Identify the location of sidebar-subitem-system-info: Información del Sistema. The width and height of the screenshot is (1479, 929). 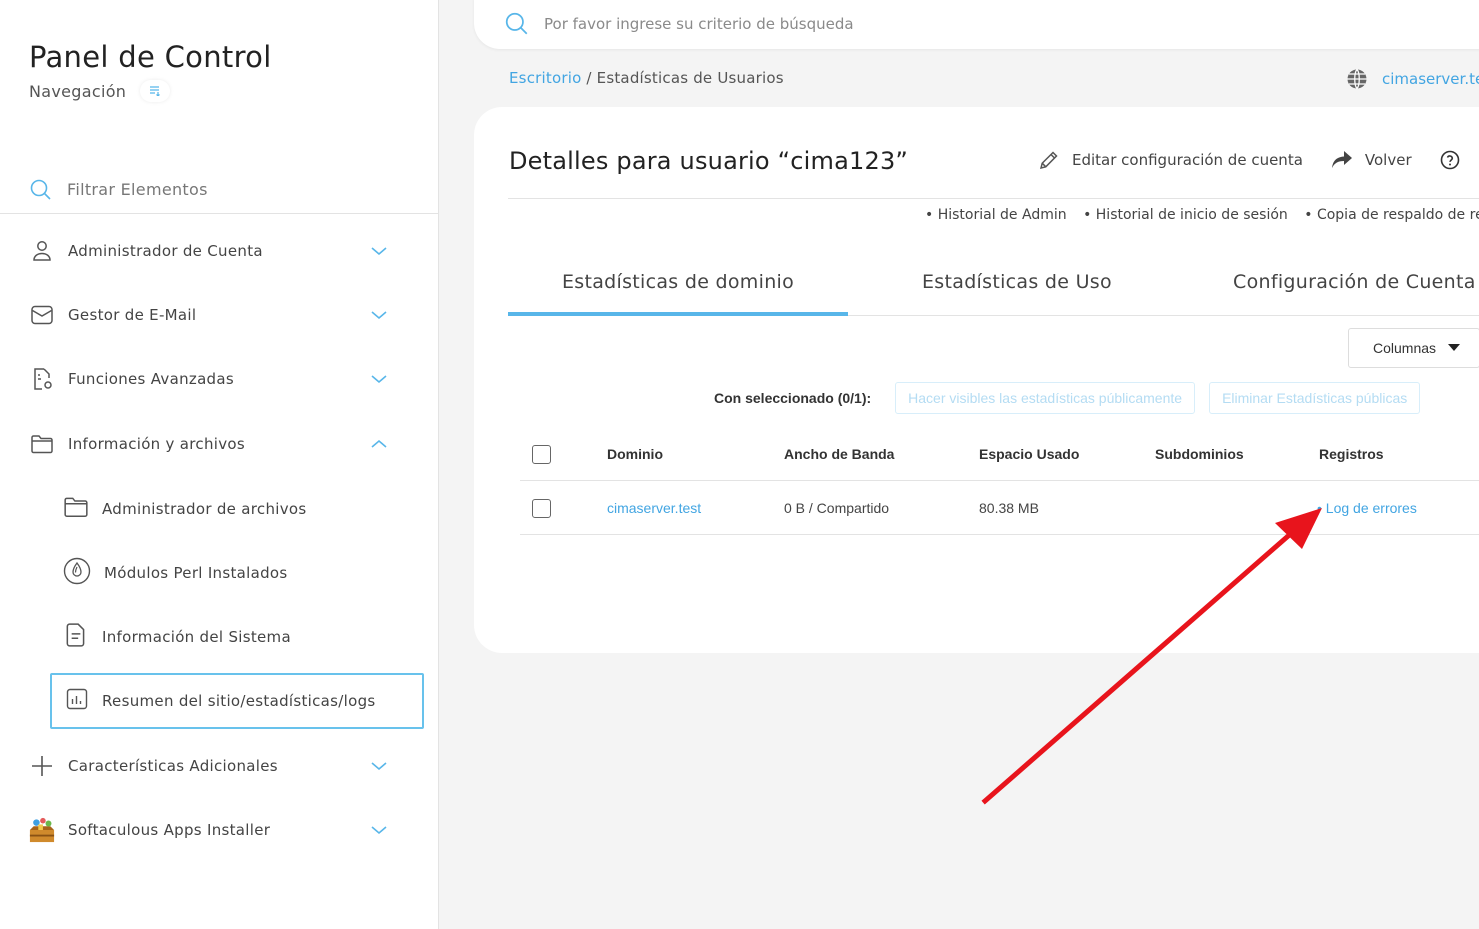
(237, 637).